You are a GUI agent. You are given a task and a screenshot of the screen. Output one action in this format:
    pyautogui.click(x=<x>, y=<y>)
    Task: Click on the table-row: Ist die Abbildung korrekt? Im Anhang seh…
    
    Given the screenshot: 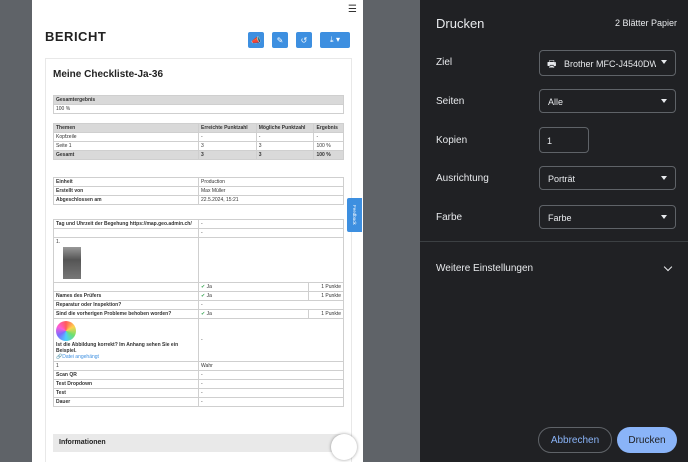 What is the action you would take?
    pyautogui.click(x=198, y=340)
    